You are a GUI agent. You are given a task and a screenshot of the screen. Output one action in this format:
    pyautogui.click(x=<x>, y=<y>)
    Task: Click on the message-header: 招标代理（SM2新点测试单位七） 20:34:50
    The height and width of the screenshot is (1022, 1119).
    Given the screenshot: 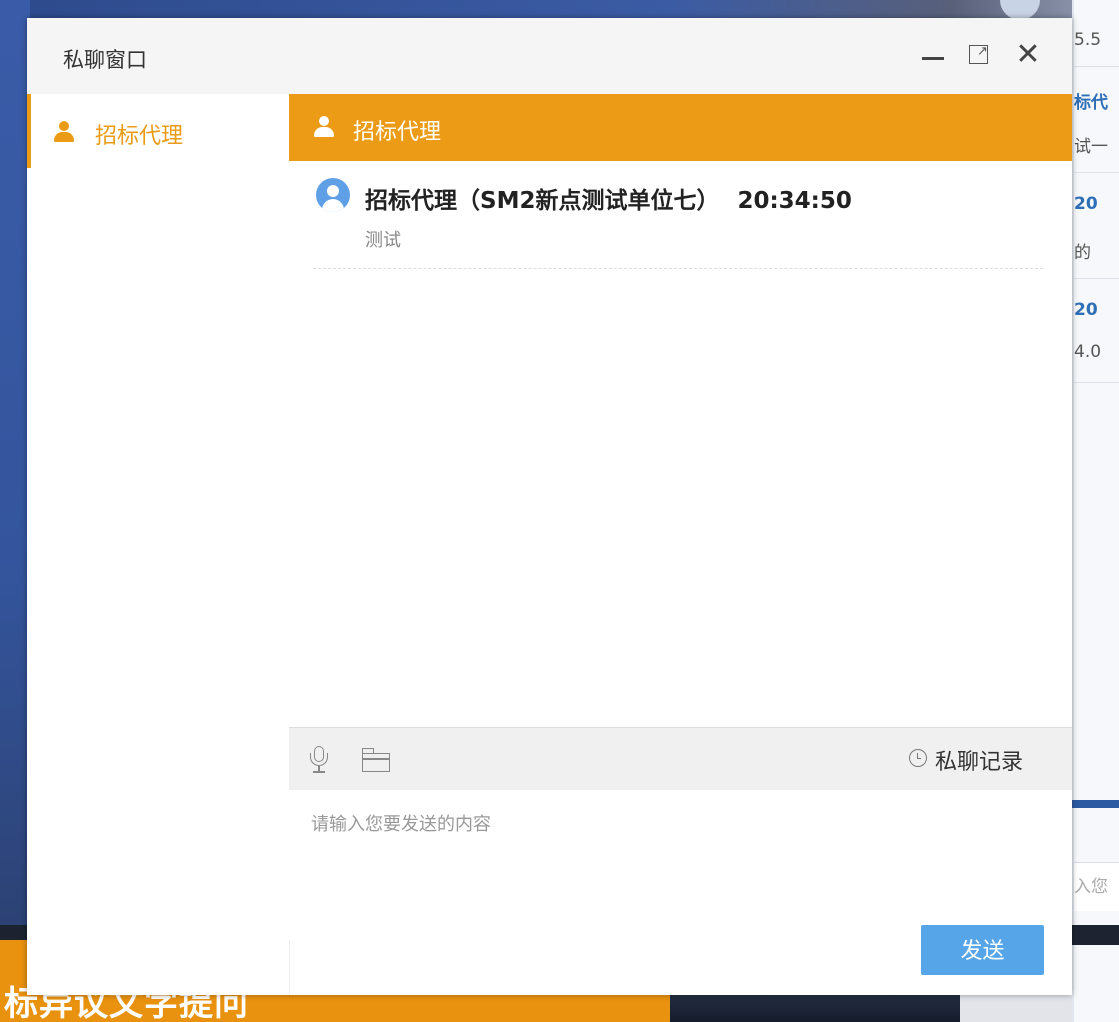 What is the action you would take?
    pyautogui.click(x=608, y=198)
    